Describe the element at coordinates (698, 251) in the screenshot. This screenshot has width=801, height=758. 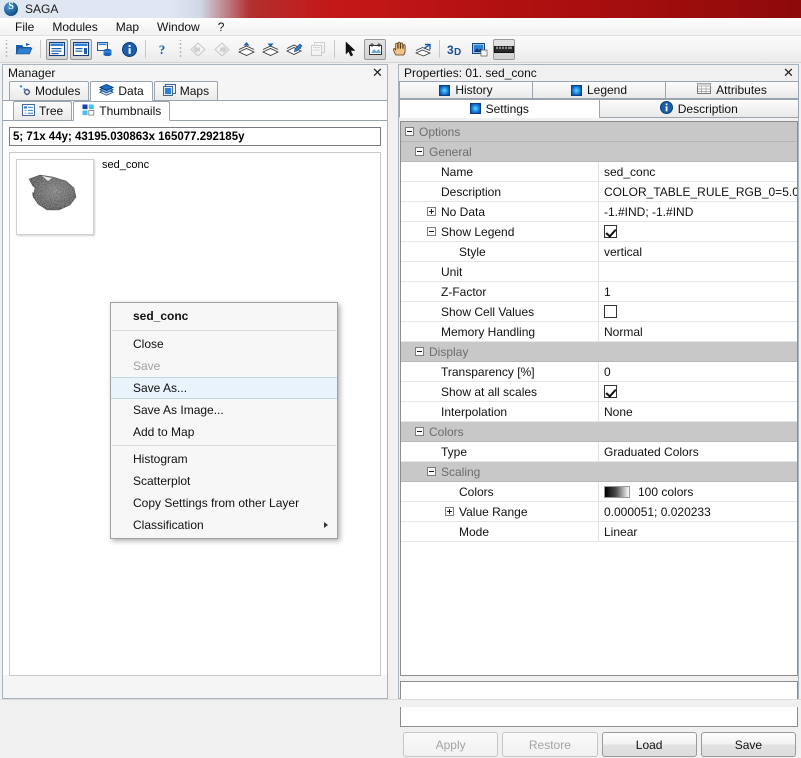
I see `property-value: vertical` at that location.